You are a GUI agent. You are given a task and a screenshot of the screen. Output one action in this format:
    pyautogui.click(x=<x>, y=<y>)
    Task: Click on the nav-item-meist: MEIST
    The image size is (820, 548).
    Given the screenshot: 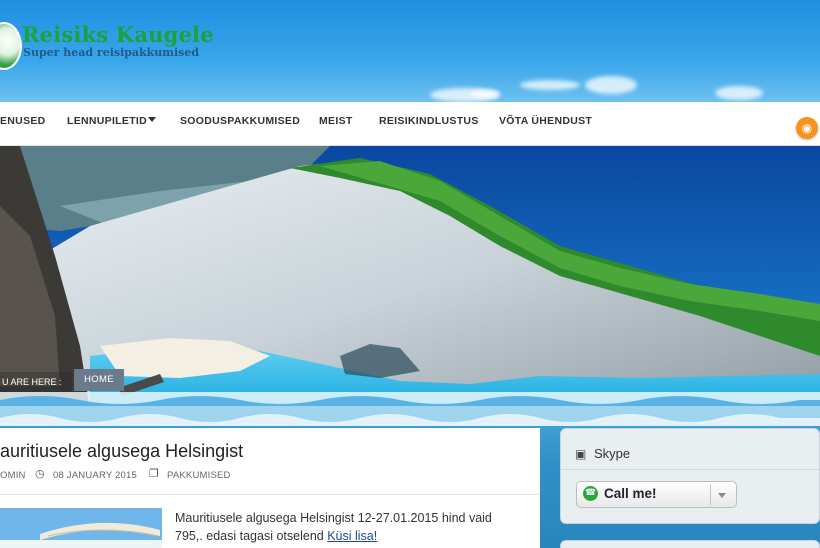 What is the action you would take?
    pyautogui.click(x=336, y=121)
    